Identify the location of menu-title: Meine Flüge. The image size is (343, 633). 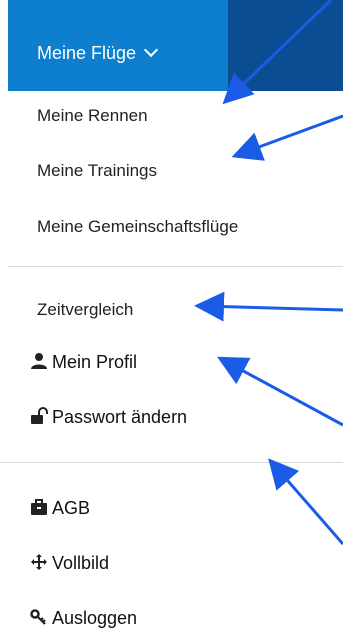
(87, 53).